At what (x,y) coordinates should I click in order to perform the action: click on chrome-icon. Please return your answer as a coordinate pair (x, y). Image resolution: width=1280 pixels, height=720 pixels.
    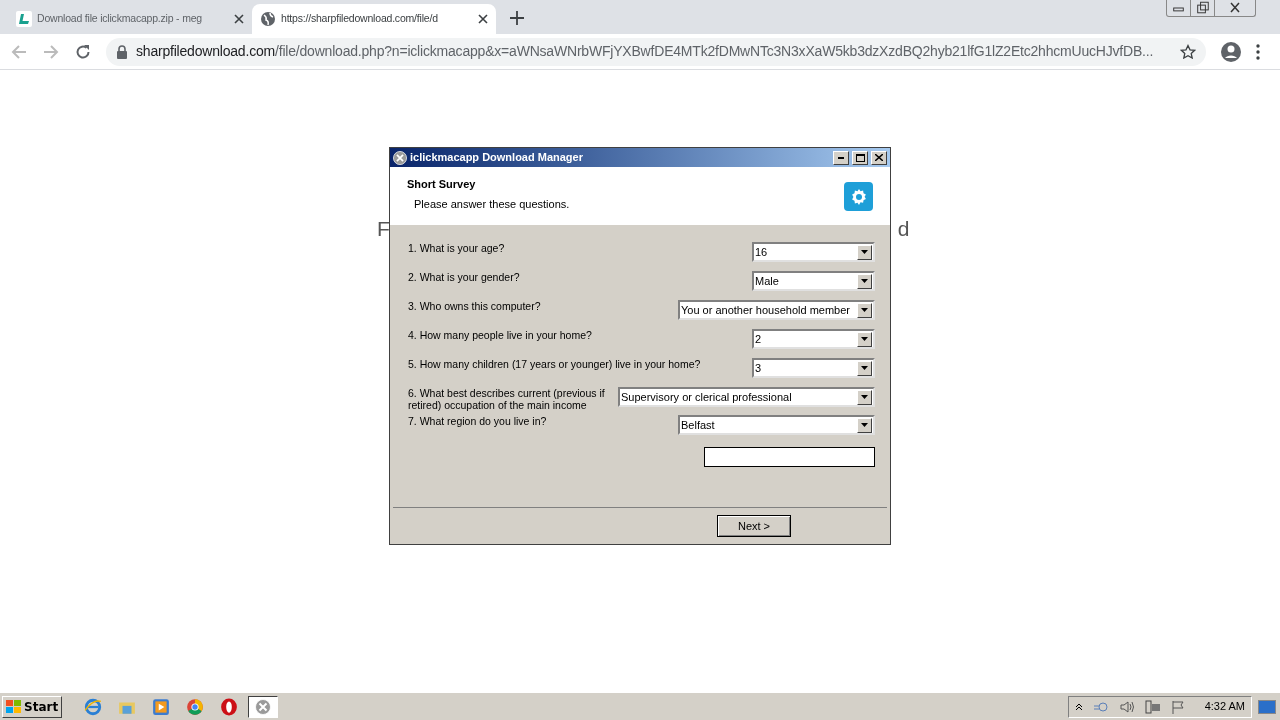
    Looking at the image, I should click on (195, 706).